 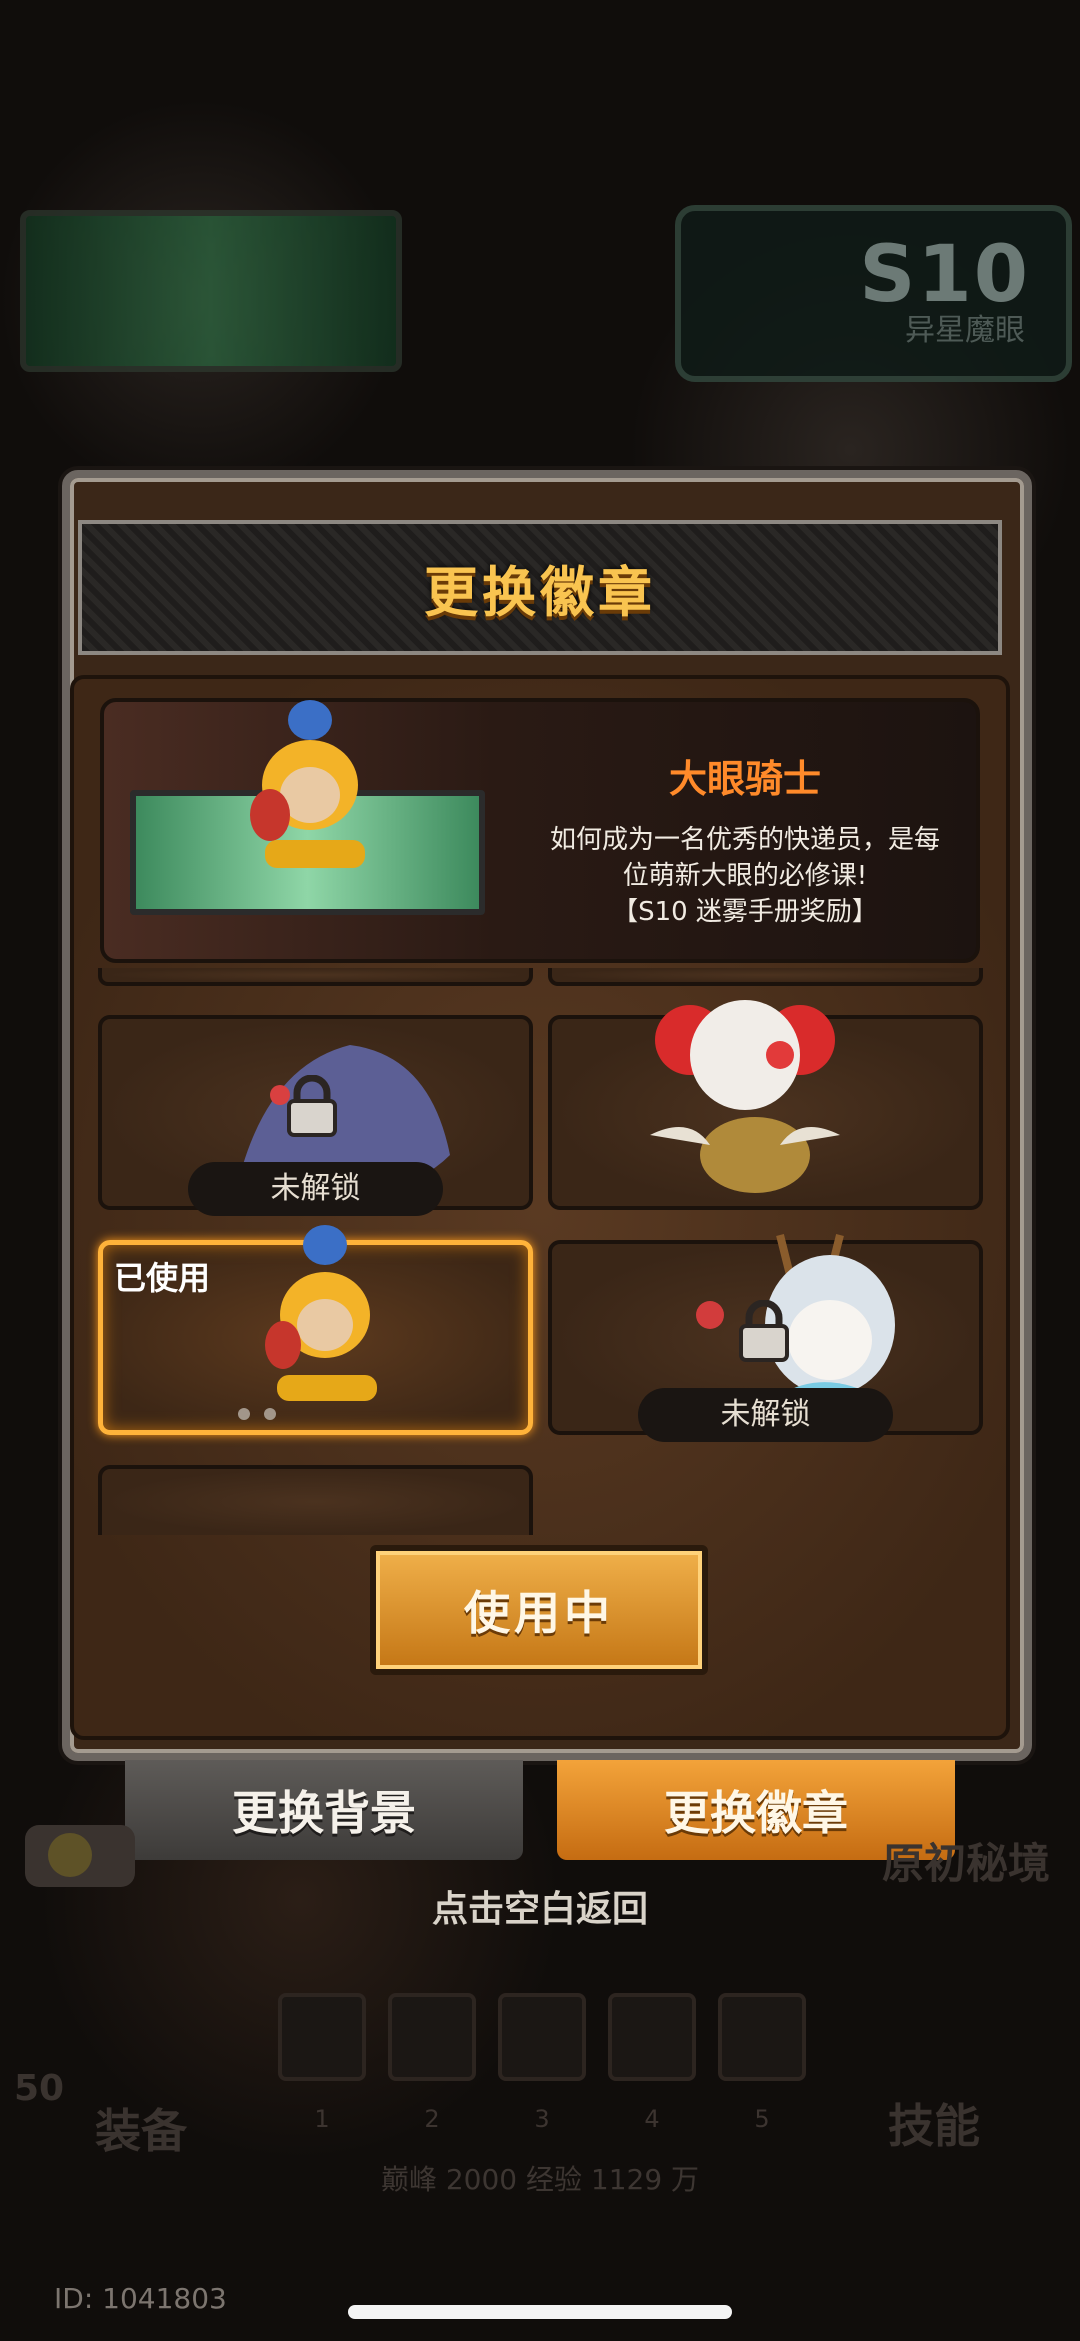 What do you see at coordinates (162, 1278) in the screenshot?
I see `in-use-label: 已使用` at bounding box center [162, 1278].